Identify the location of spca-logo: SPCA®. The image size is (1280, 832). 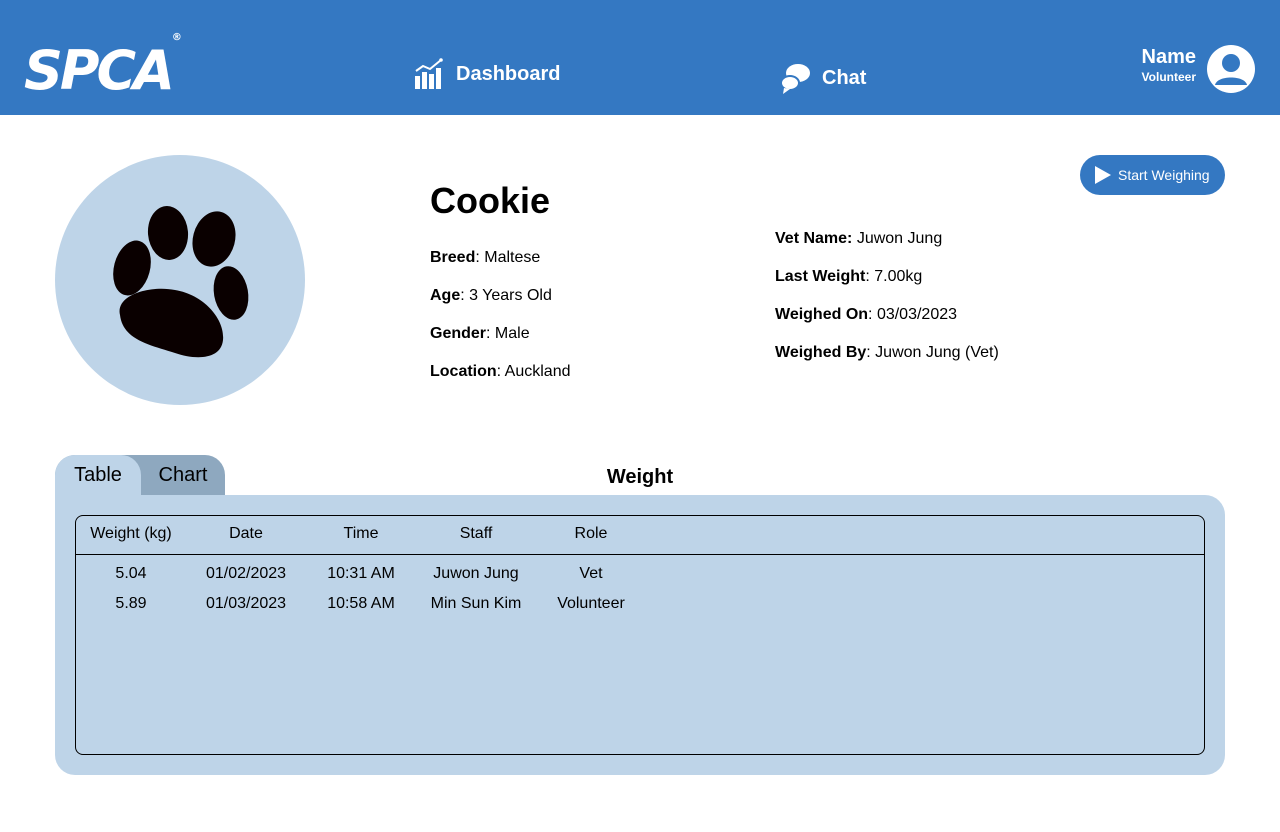
(103, 66).